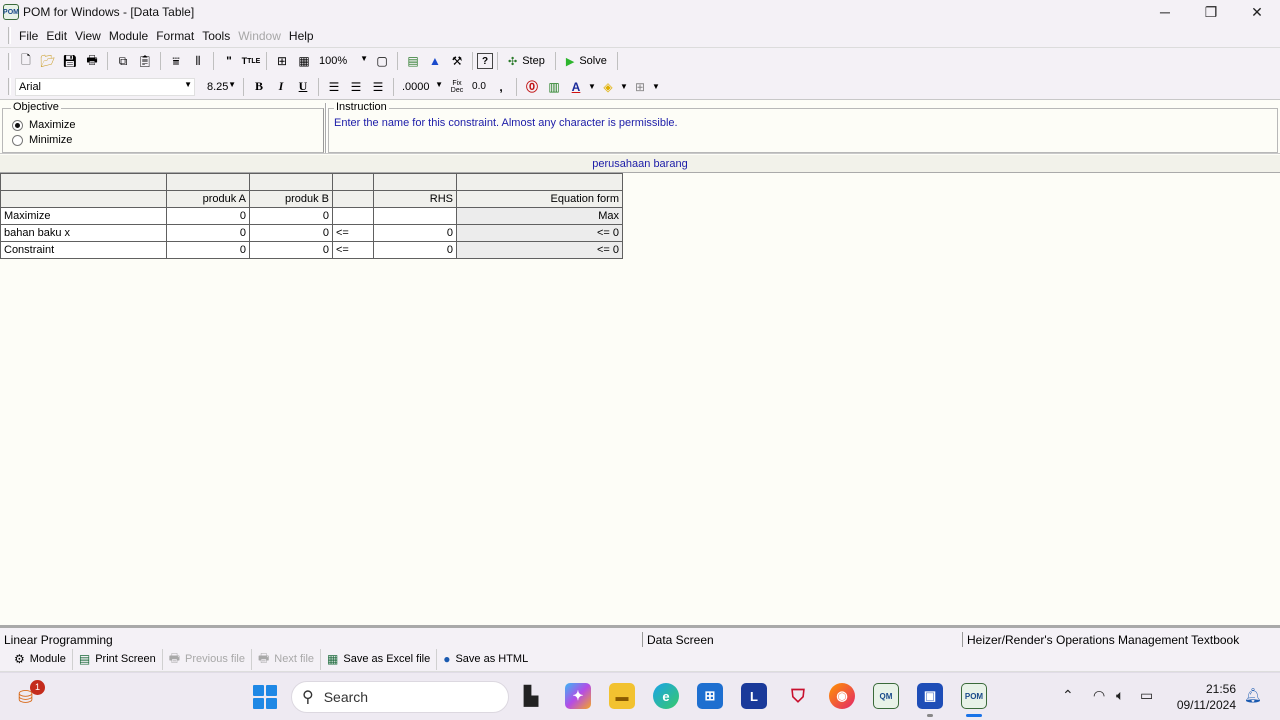  I want to click on menu-help: Help, so click(301, 36).